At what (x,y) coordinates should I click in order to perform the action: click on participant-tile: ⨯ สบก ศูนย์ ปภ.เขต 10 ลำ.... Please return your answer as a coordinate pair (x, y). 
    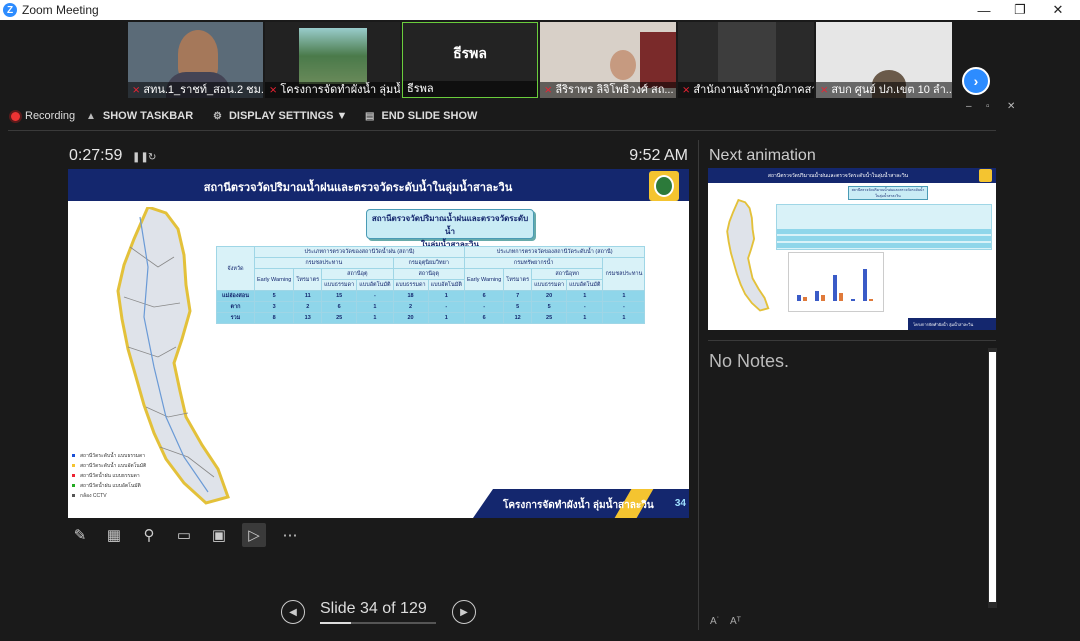
    Looking at the image, I should click on (884, 60).